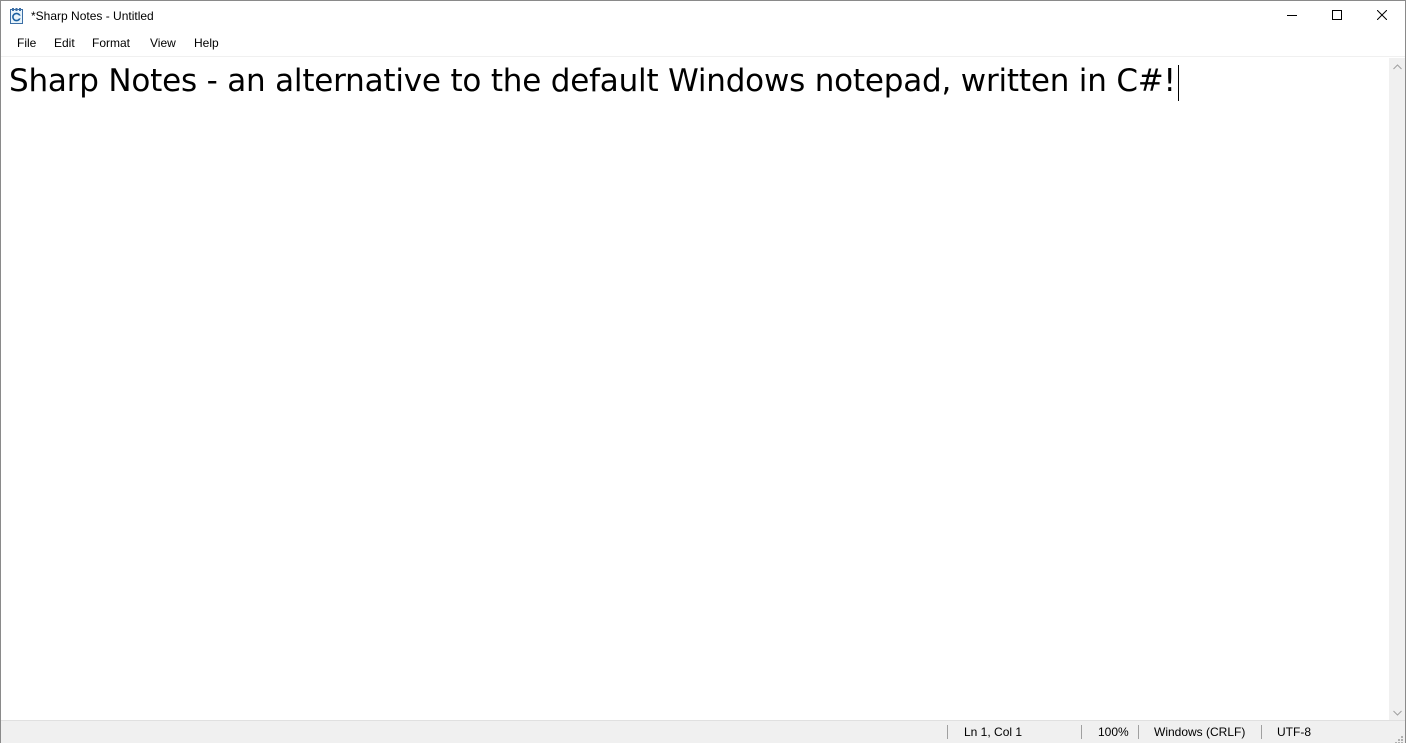  I want to click on notepad-app-icon, so click(17, 16).